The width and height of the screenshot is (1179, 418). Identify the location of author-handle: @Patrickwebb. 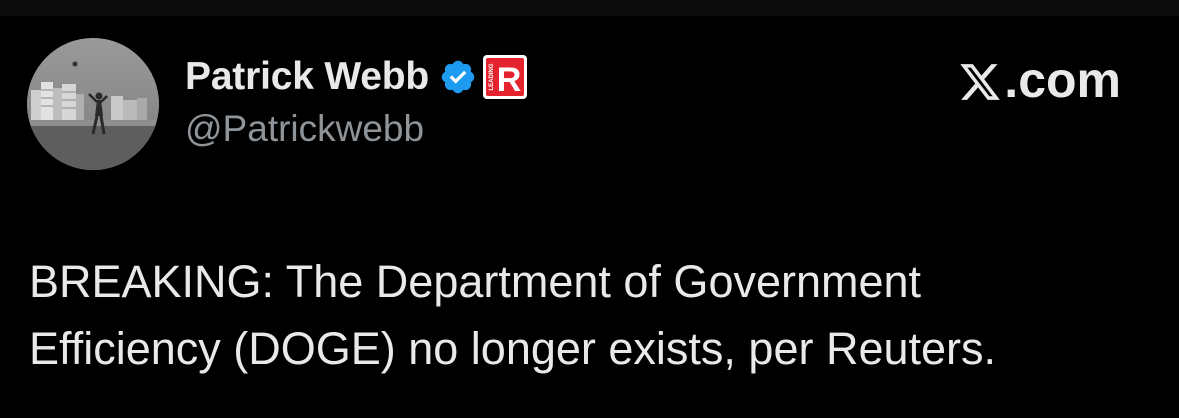
(304, 129).